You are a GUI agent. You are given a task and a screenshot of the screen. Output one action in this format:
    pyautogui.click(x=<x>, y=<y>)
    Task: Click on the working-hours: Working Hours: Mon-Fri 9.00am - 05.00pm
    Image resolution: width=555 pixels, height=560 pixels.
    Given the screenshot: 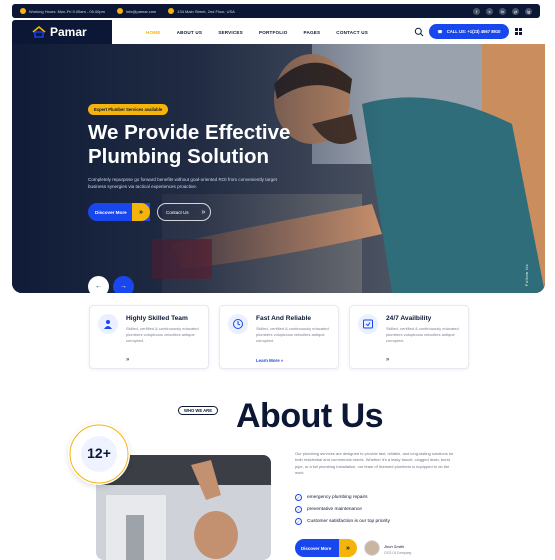 What is the action you would take?
    pyautogui.click(x=62, y=11)
    